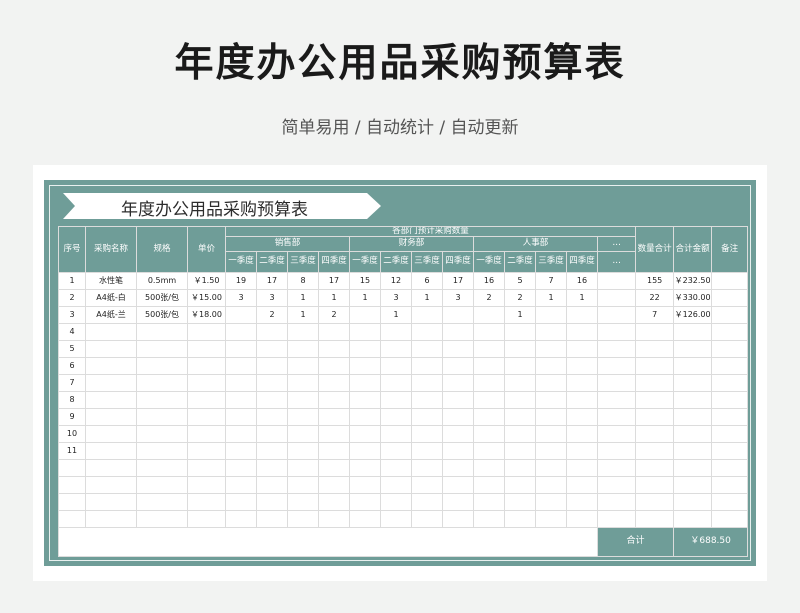  Describe the element at coordinates (72, 365) in the screenshot. I see `cell-seq: 6` at that location.